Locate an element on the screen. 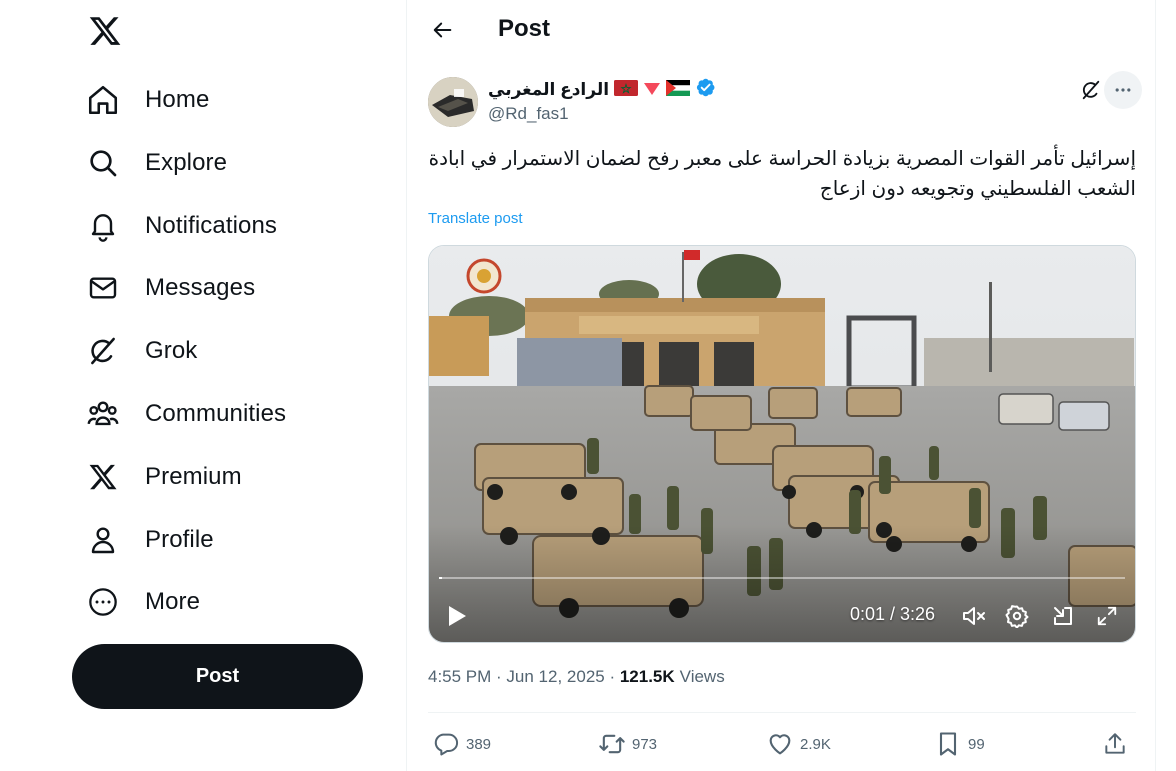 This screenshot has width=1176, height=771. heart-icon is located at coordinates (780, 744).